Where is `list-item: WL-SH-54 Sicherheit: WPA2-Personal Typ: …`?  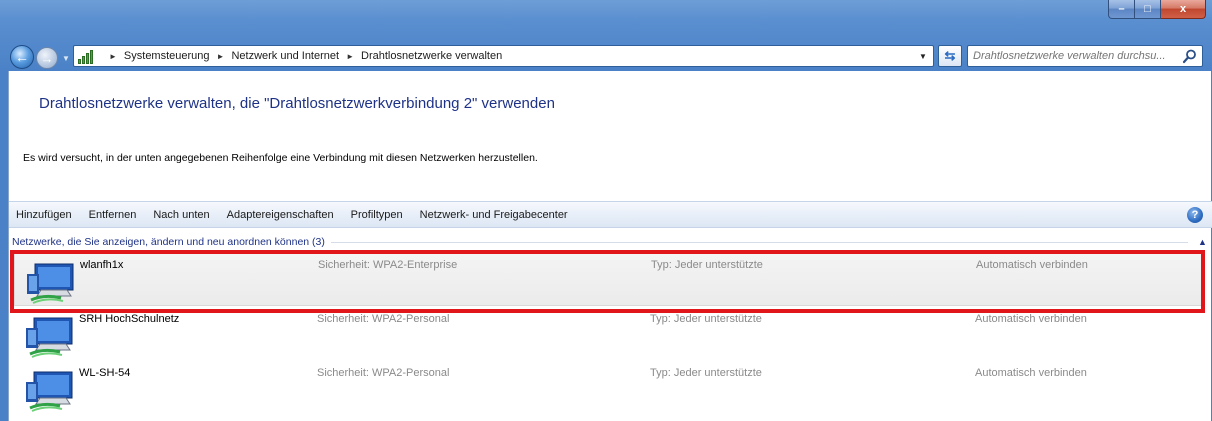 list-item: WL-SH-54 Sicherheit: WPA2-Personal Typ: … is located at coordinates (609, 388).